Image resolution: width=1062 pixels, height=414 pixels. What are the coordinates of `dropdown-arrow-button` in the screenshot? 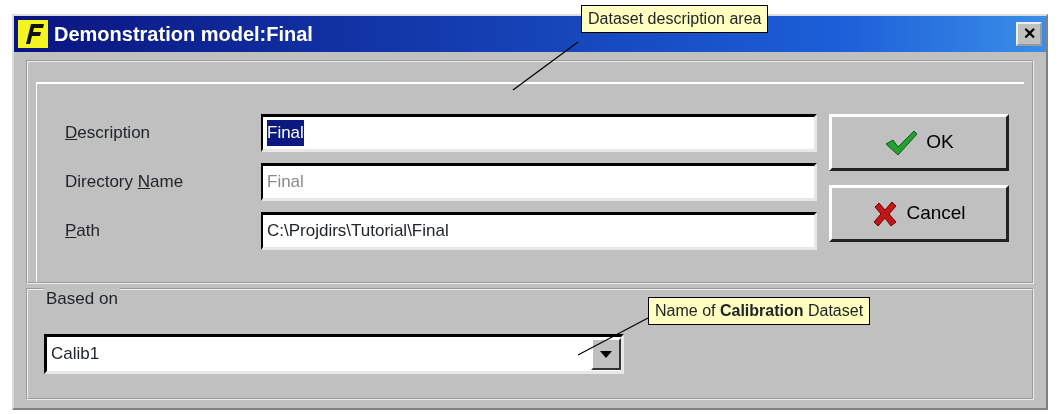 It's located at (606, 354).